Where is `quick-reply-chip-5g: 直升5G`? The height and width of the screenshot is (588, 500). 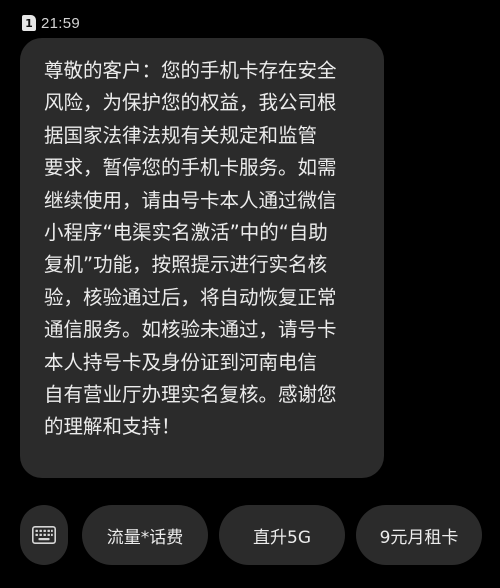
quick-reply-chip-5g: 直升5G is located at coordinates (282, 535).